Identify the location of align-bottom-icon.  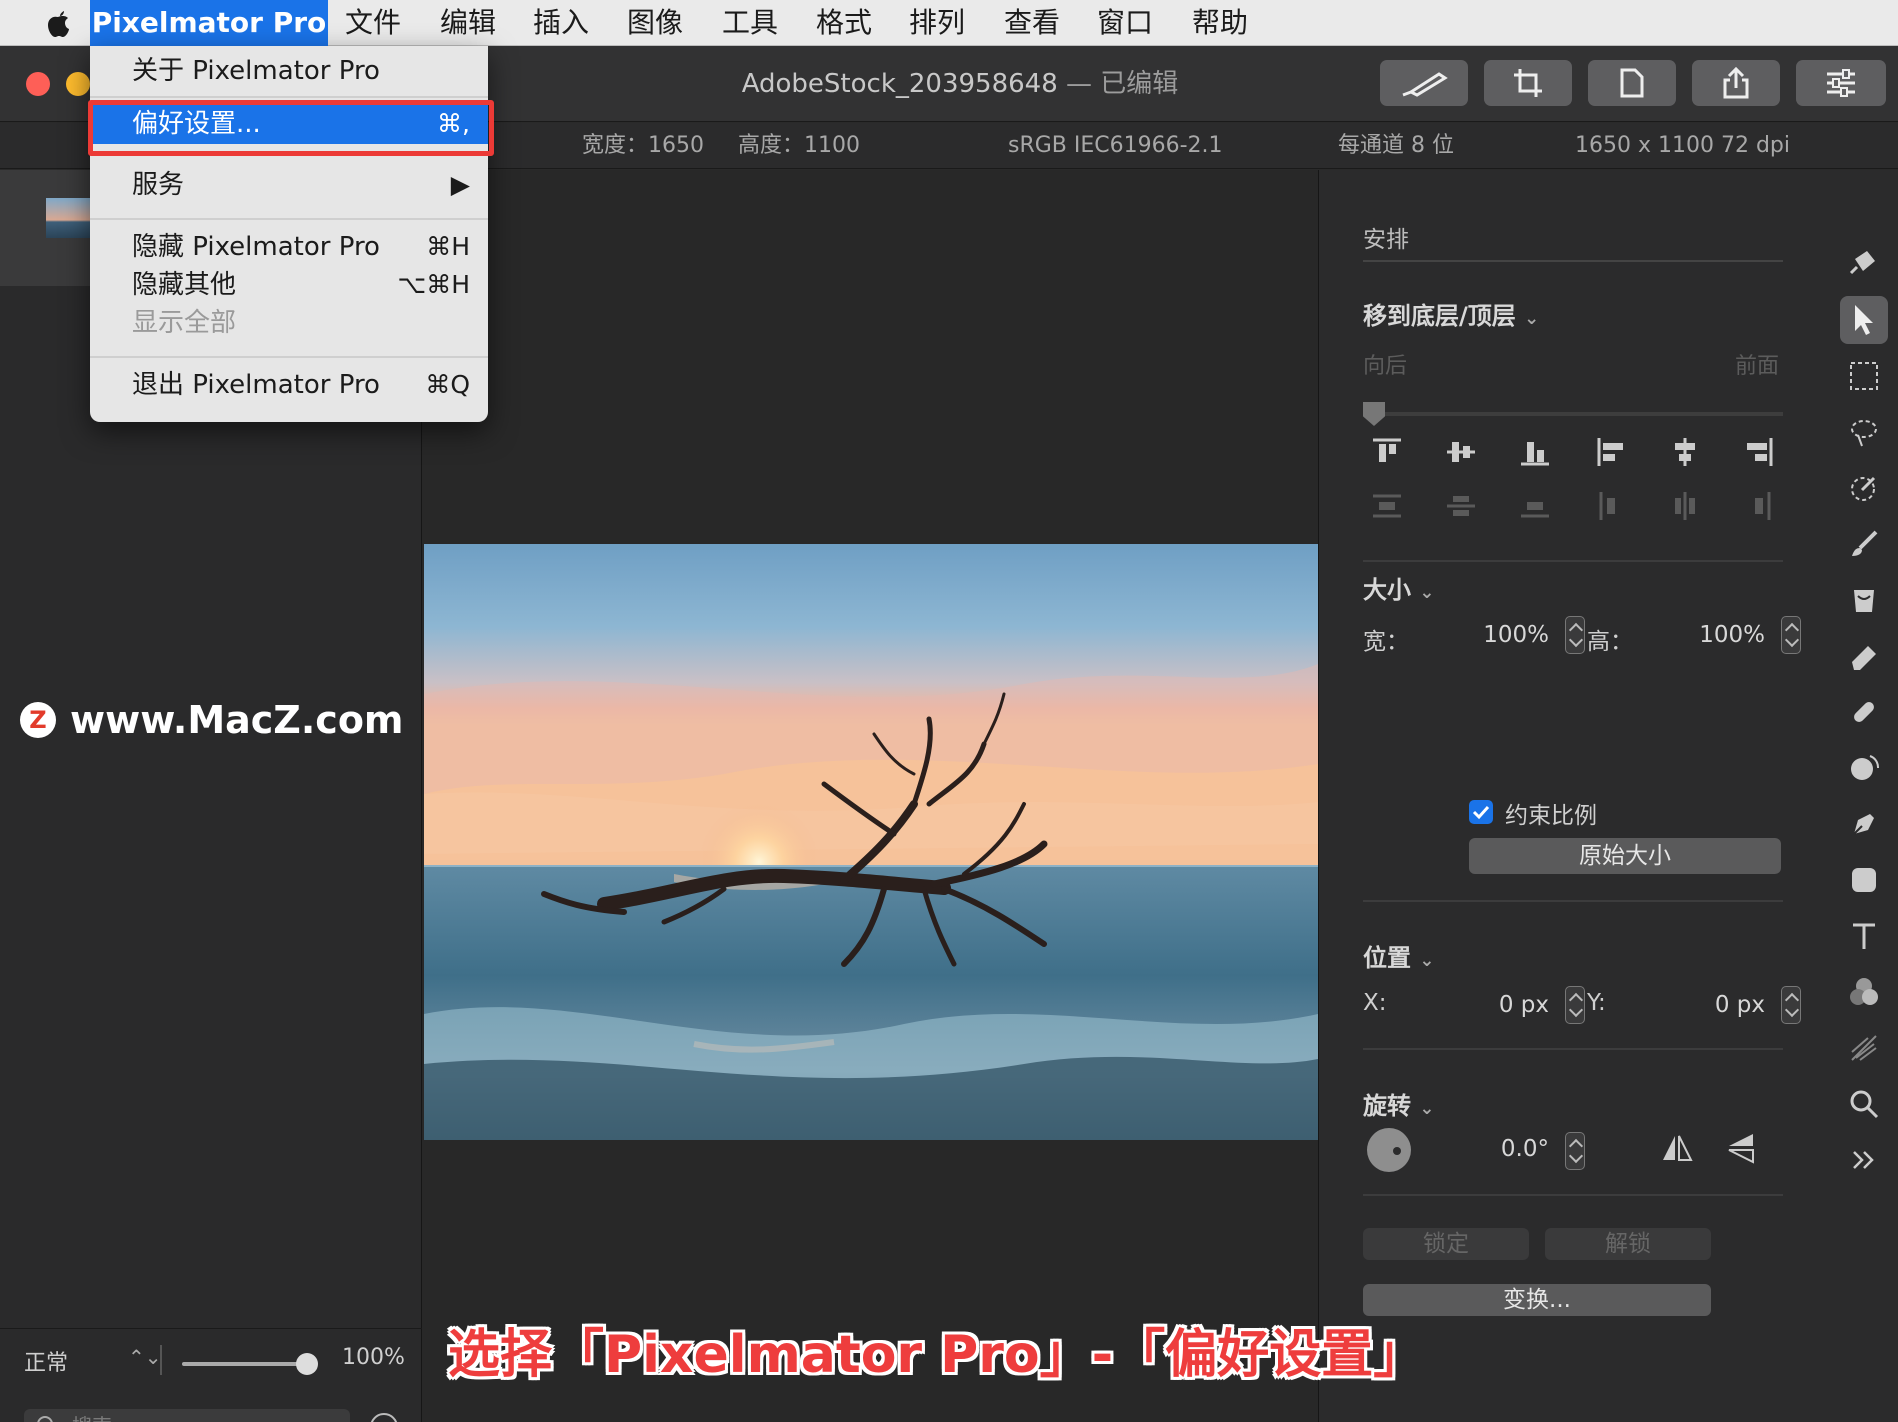
(1535, 452).